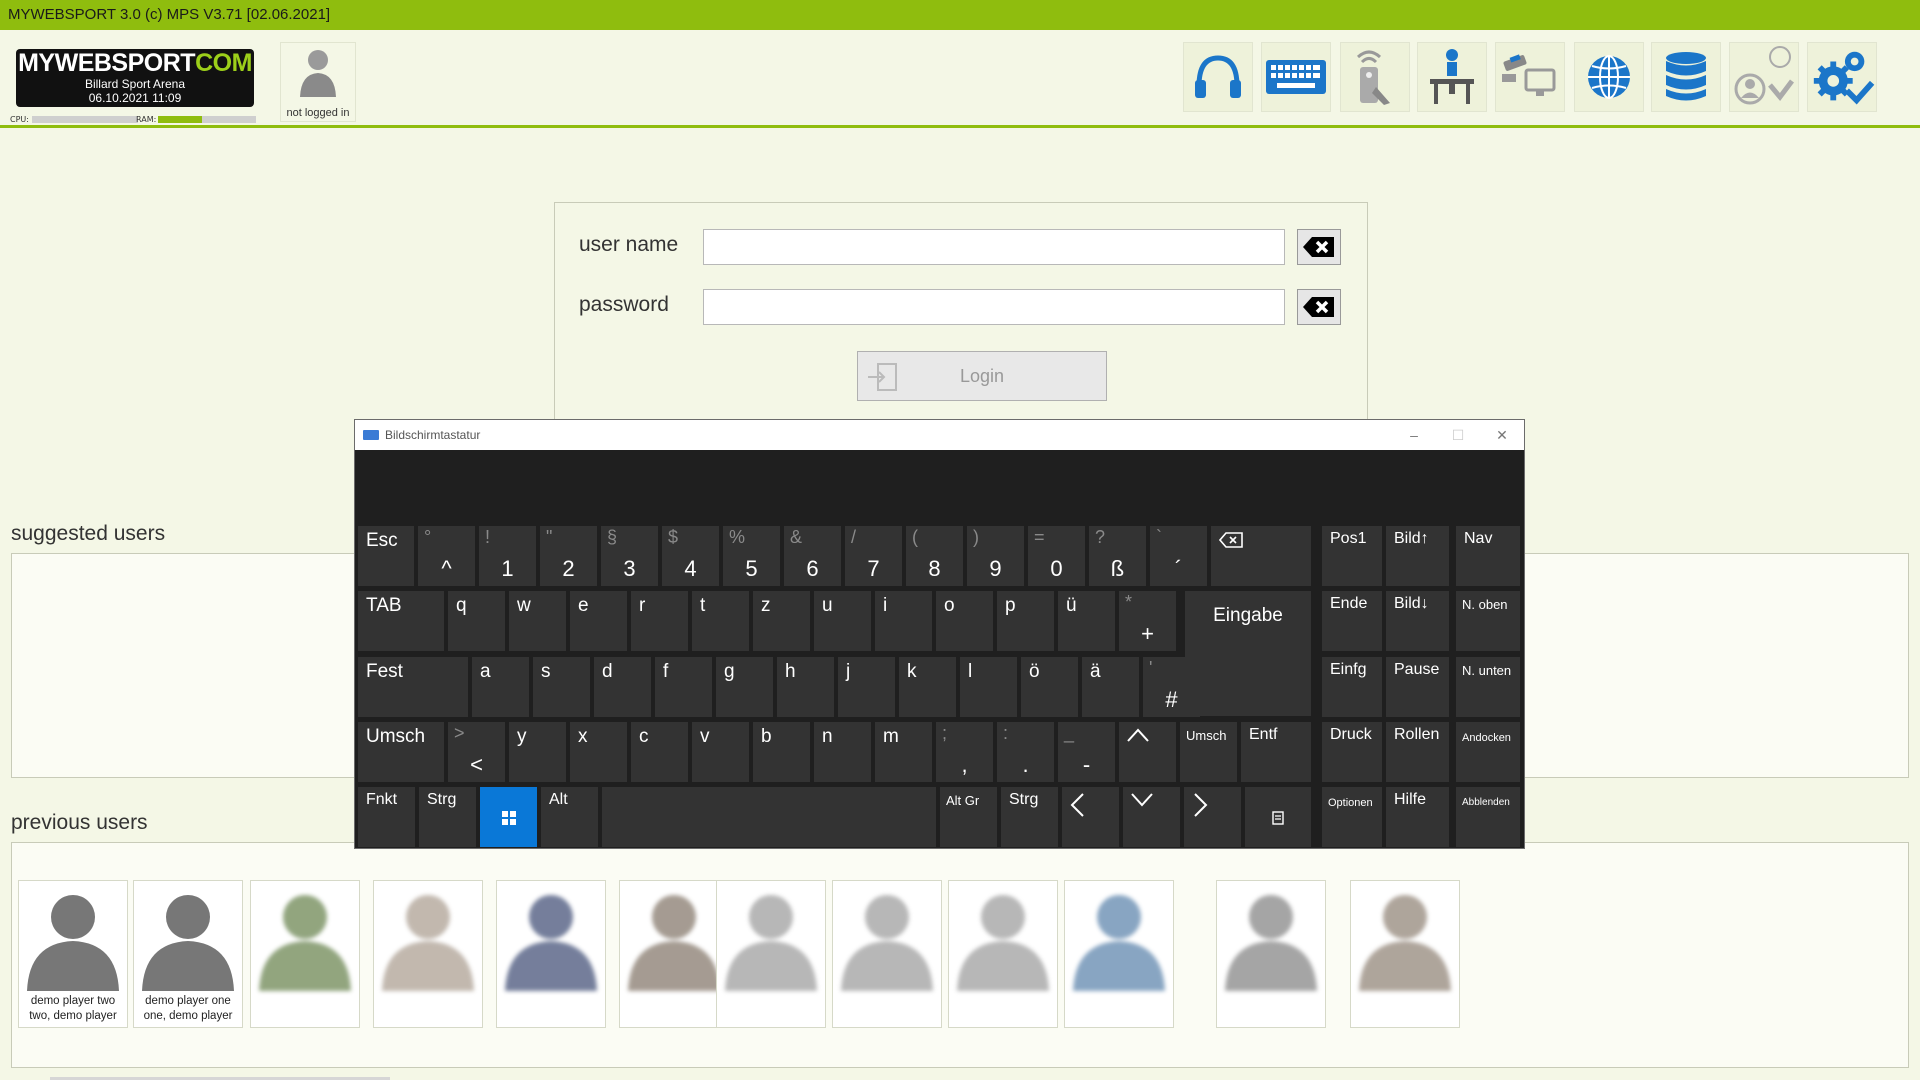  What do you see at coordinates (386, 817) in the screenshot?
I see `key-fnkt: Fnkt` at bounding box center [386, 817].